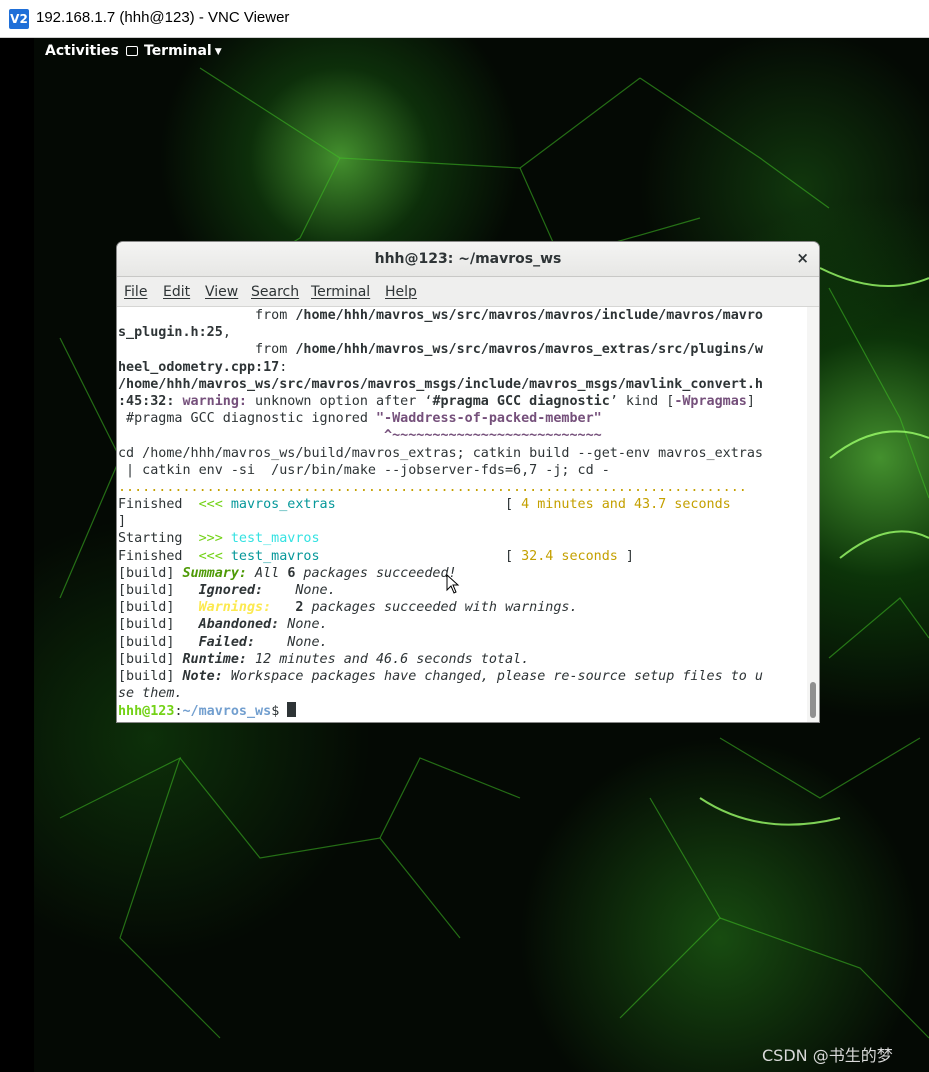 The height and width of the screenshot is (1072, 929). What do you see at coordinates (235, 608) in the screenshot?
I see `terminal-text-segment: Warnings:` at bounding box center [235, 608].